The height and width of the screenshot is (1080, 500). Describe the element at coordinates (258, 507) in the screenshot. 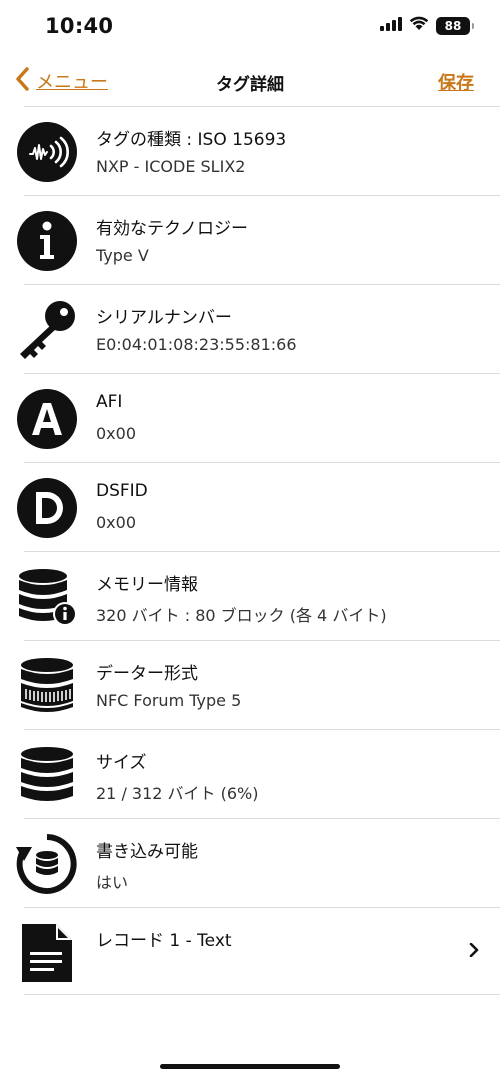

I see `list-item-dsfid: DSFID 0x00` at that location.